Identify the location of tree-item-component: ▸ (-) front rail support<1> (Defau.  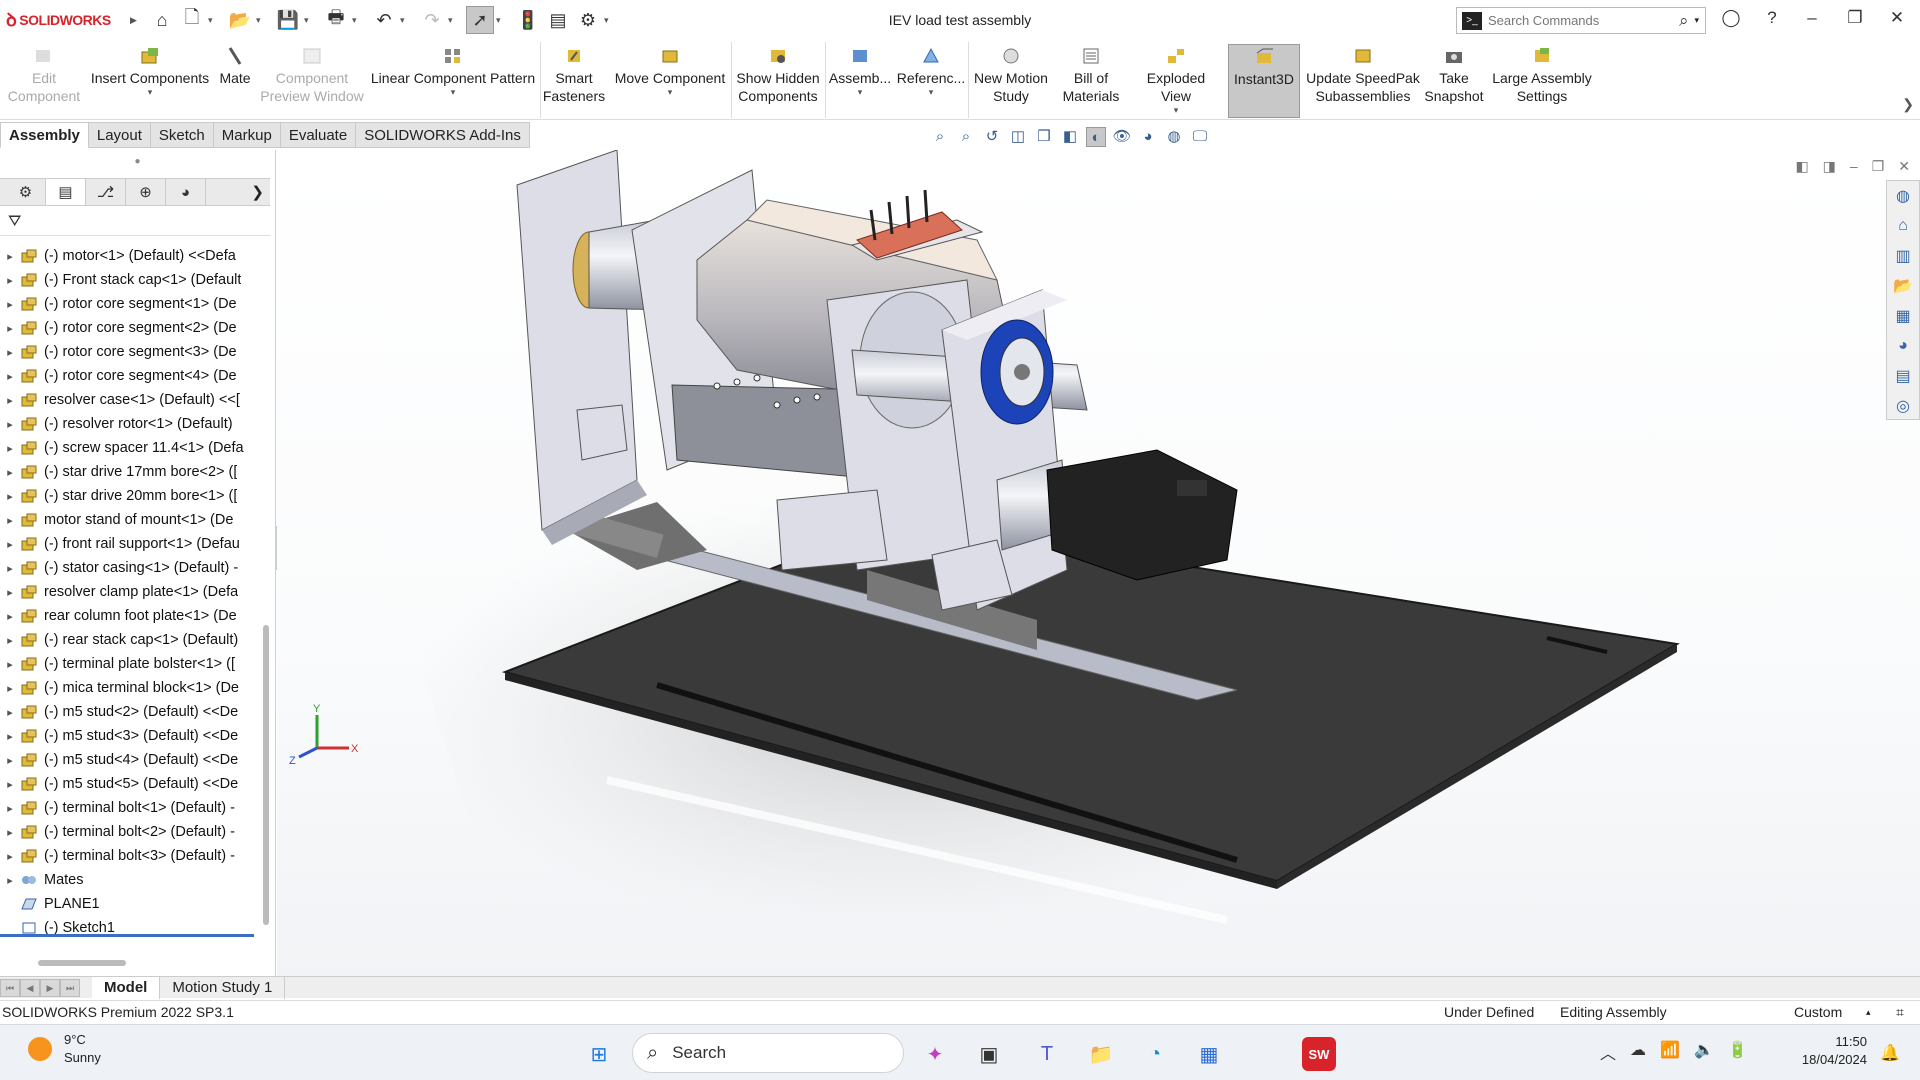
(131, 544).